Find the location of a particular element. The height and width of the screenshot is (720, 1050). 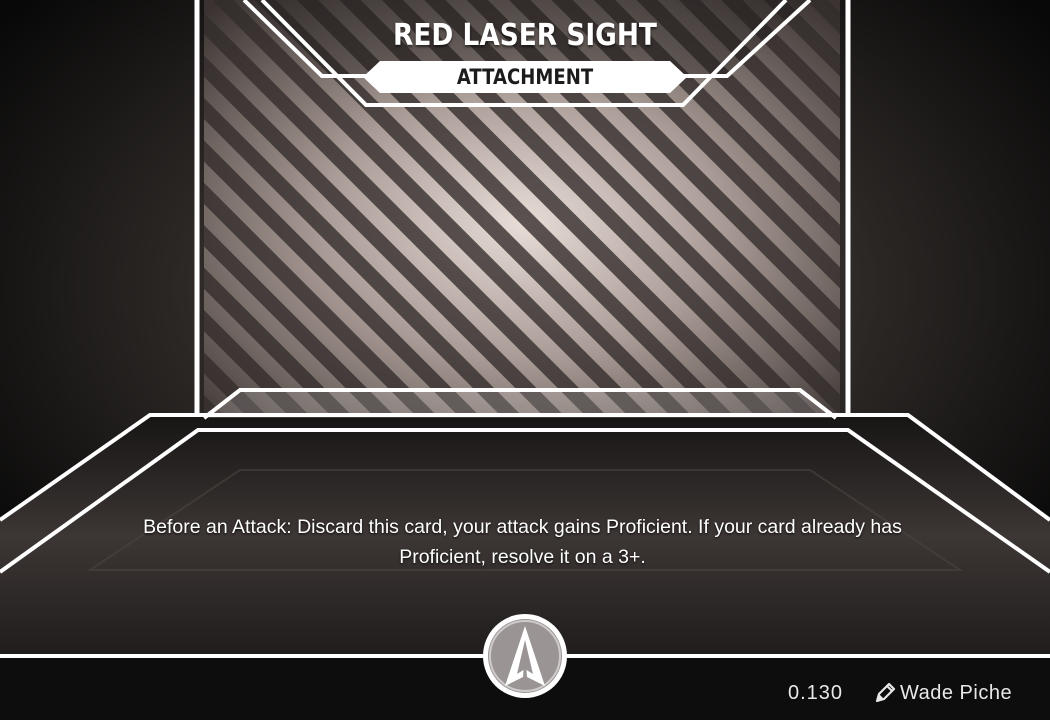

arrowhead-faction-icon is located at coordinates (525, 656).